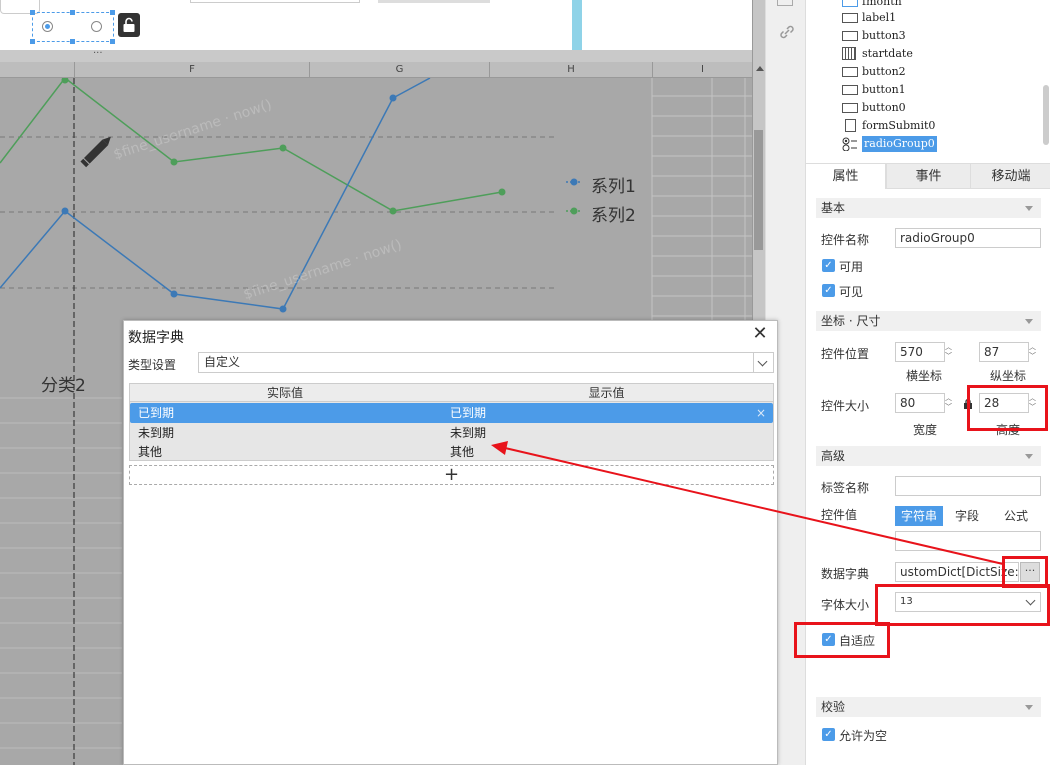  I want to click on type-setting-value: 自定义, so click(222, 362).